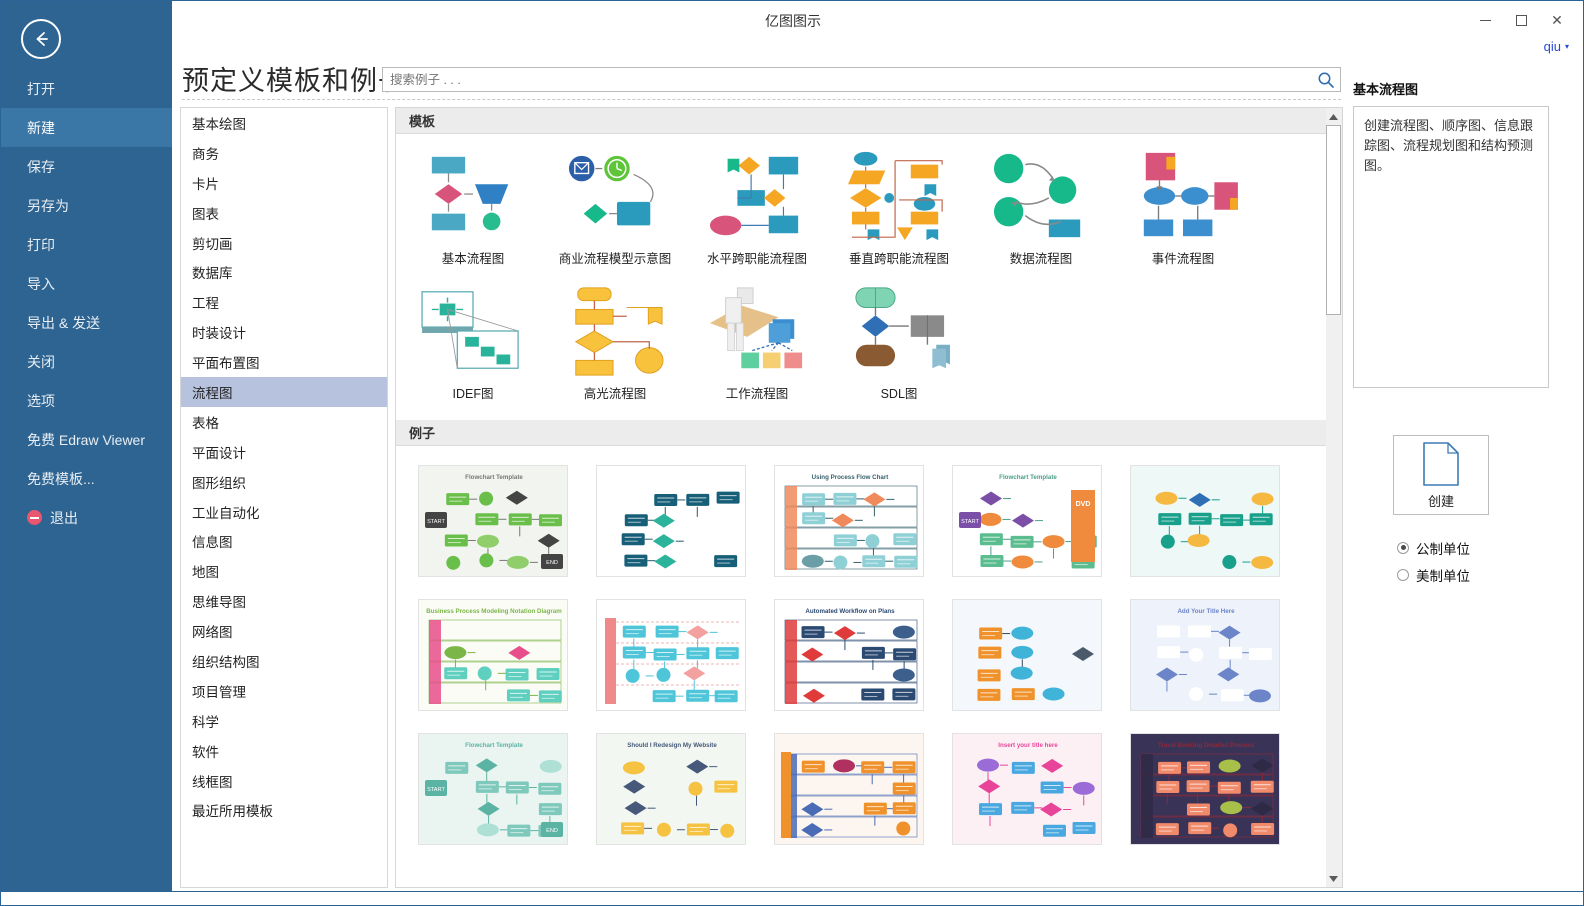  What do you see at coordinates (284, 541) in the screenshot?
I see `category-item-14: 信息图` at bounding box center [284, 541].